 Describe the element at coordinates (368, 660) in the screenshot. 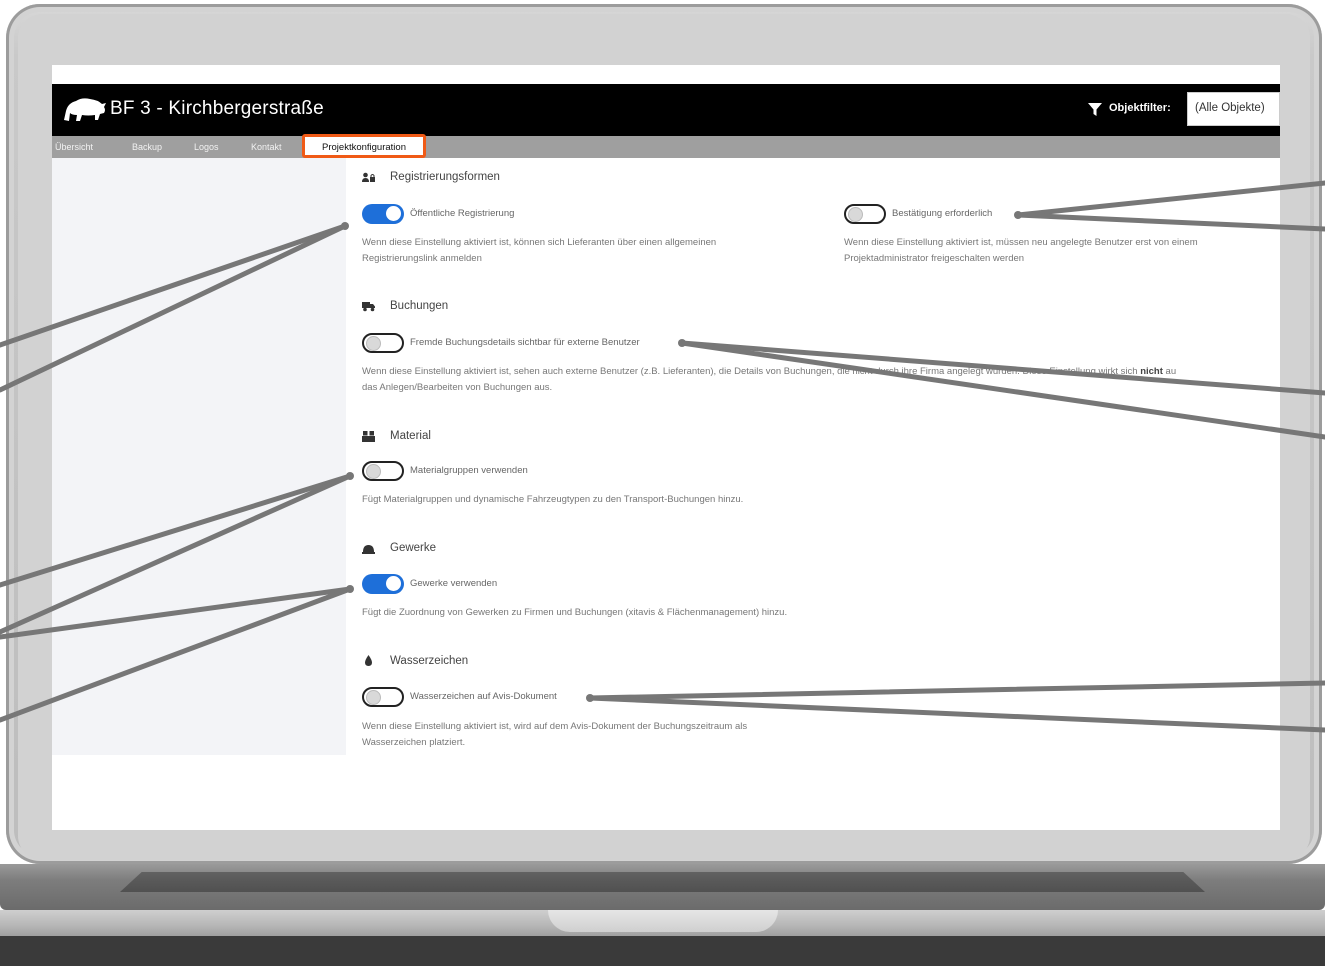

I see `droplet-icon` at that location.